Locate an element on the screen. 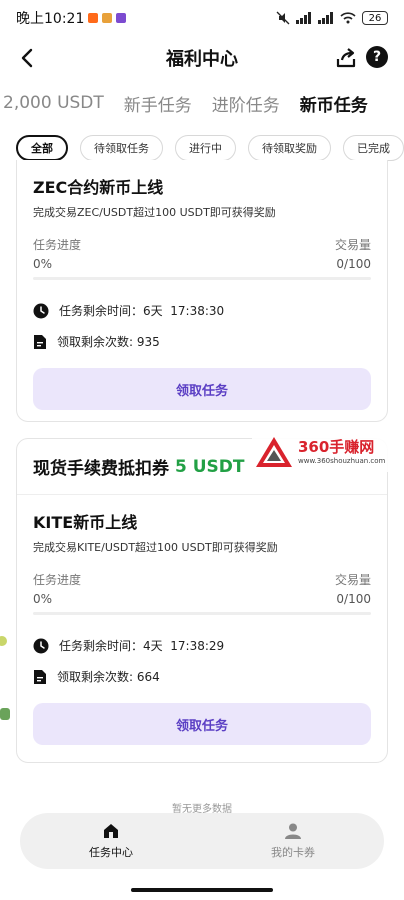 The height and width of the screenshot is (900, 404). status-bar: 晚上10:21 26 is located at coordinates (202, 18).